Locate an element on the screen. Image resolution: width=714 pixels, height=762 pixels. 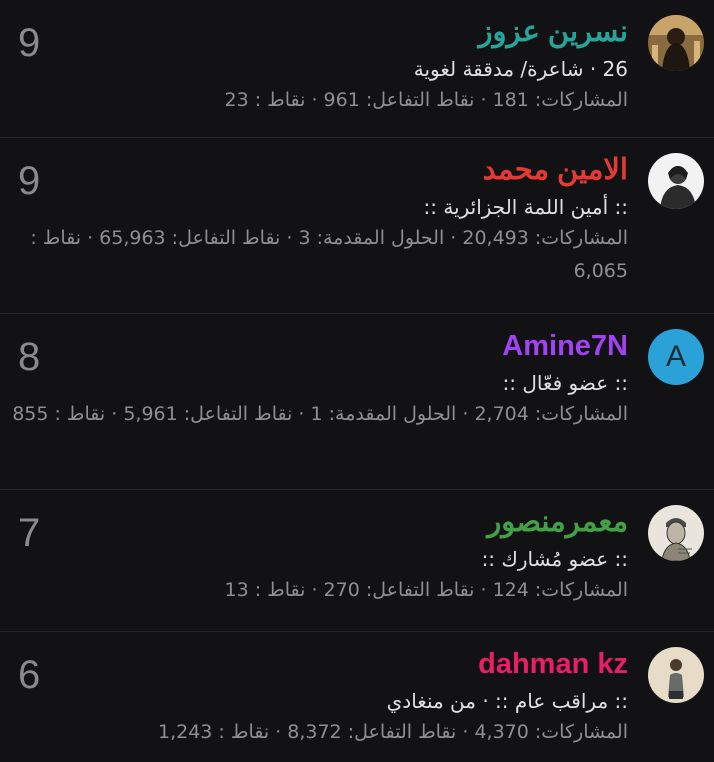
member-name: Amine7N is located at coordinates (318, 346).